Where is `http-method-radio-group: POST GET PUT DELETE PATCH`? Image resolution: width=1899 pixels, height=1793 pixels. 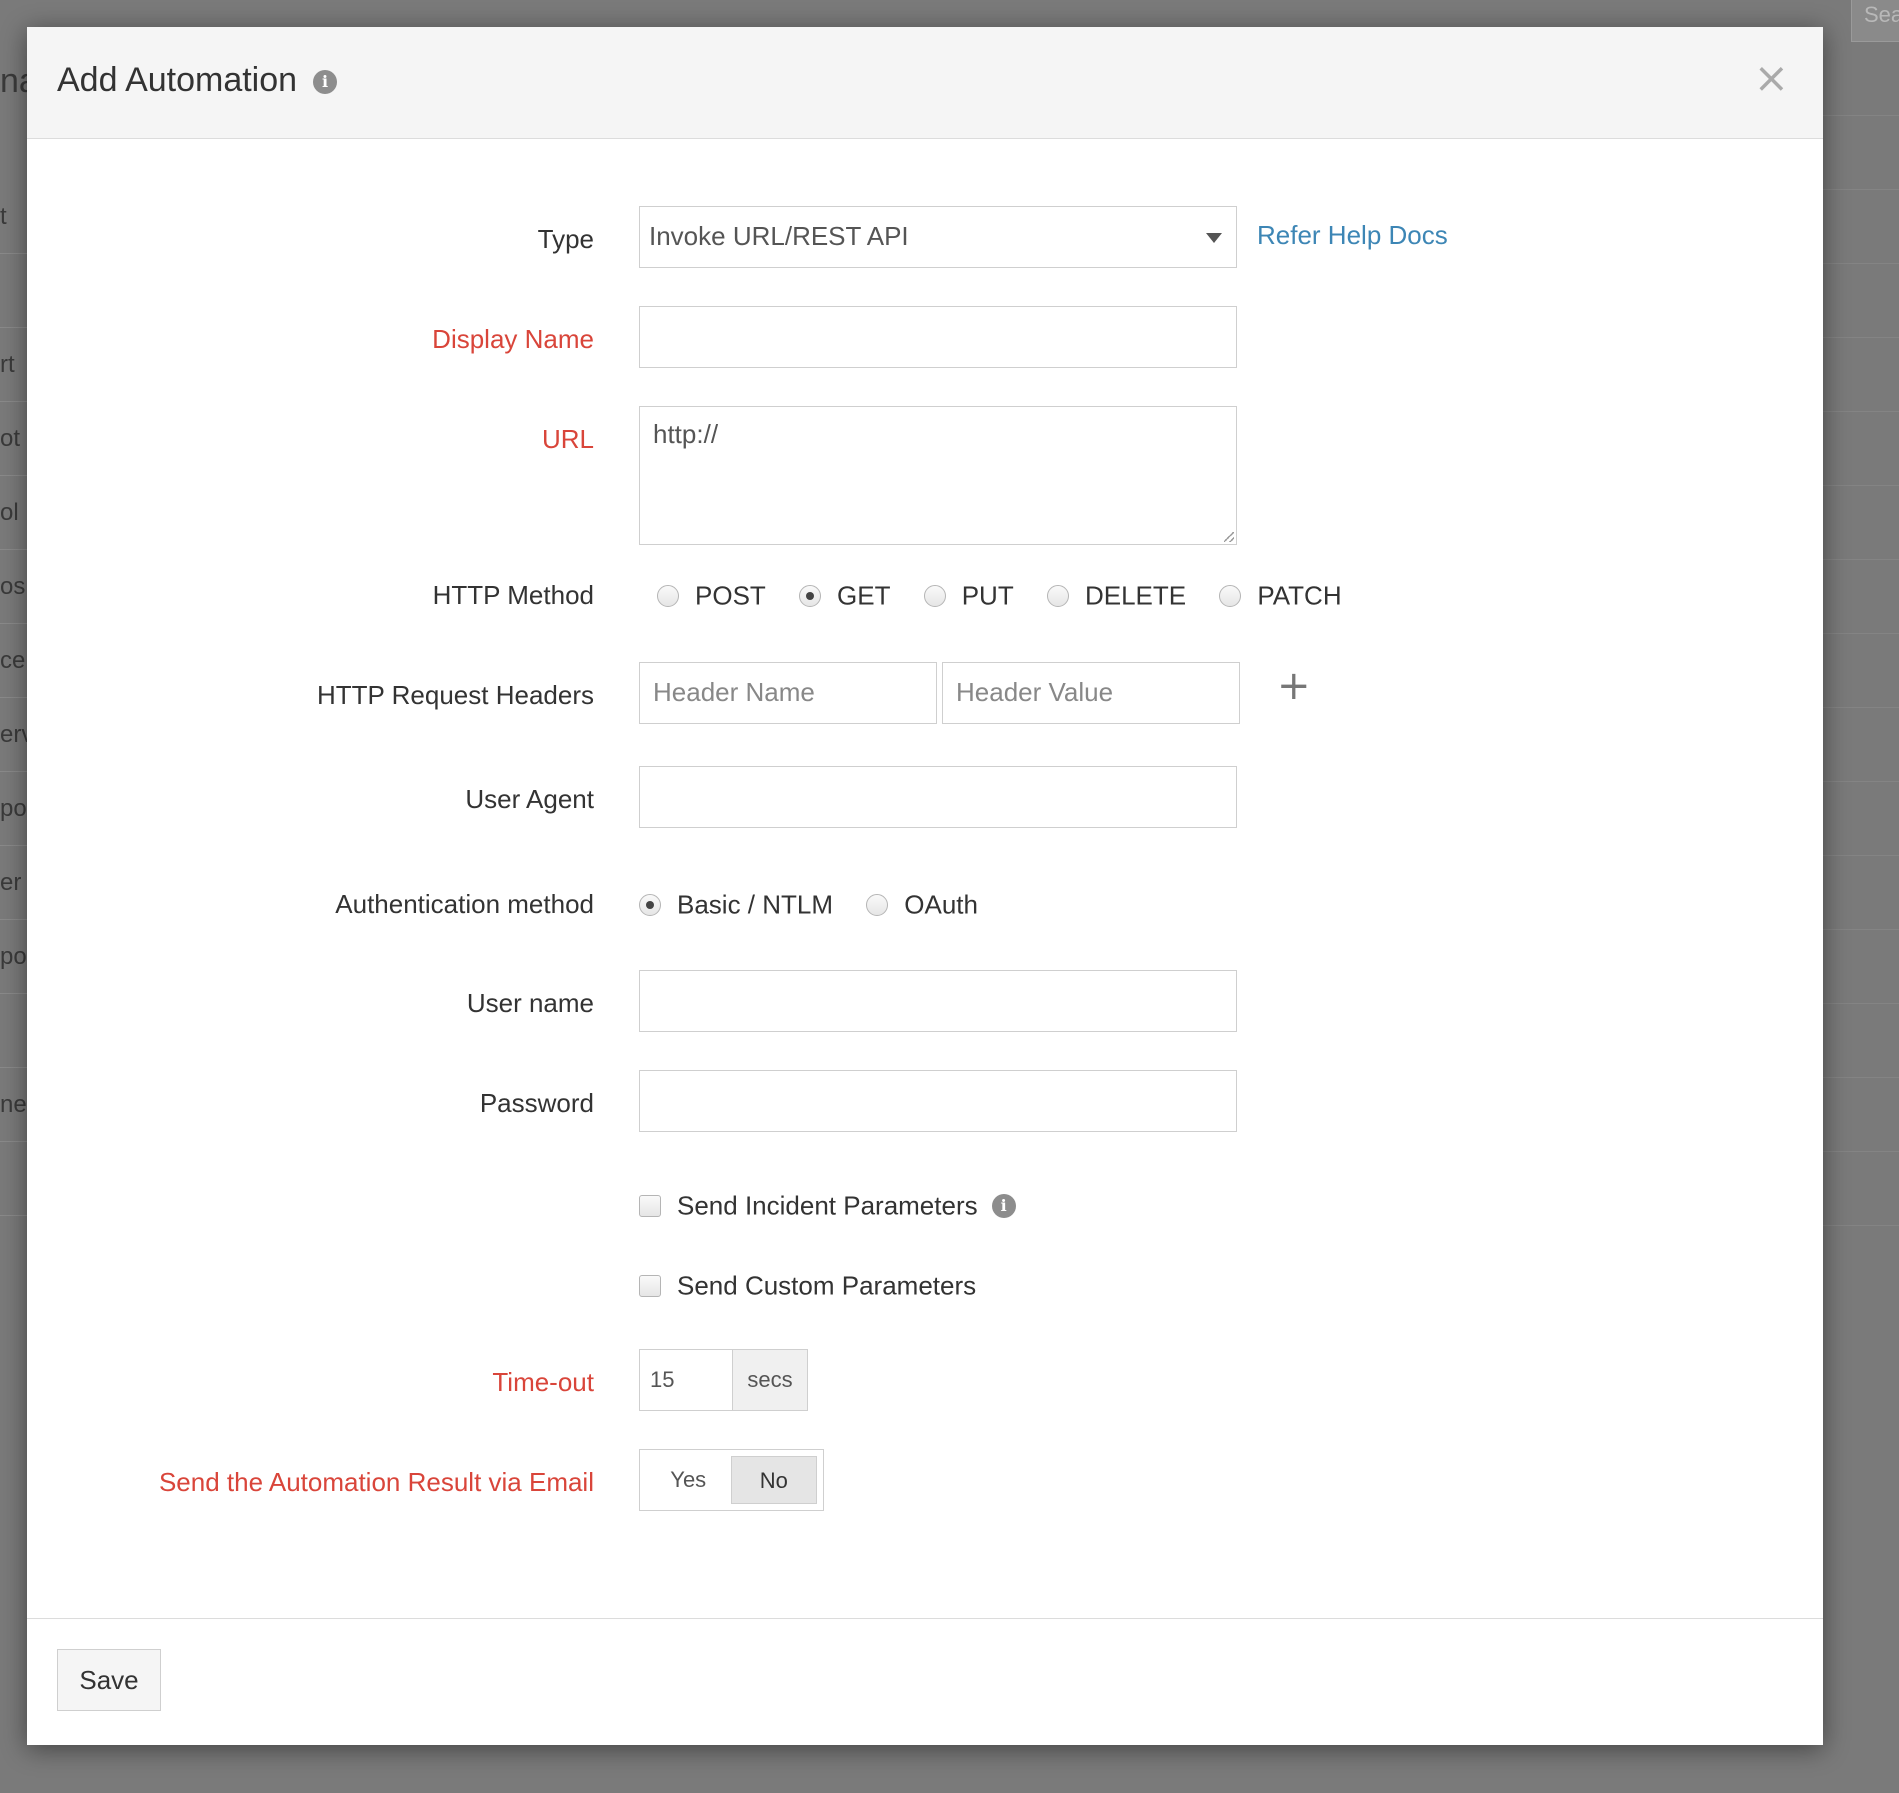
http-method-radio-group: POST GET PUT DELETE PATCH is located at coordinates (1012, 594).